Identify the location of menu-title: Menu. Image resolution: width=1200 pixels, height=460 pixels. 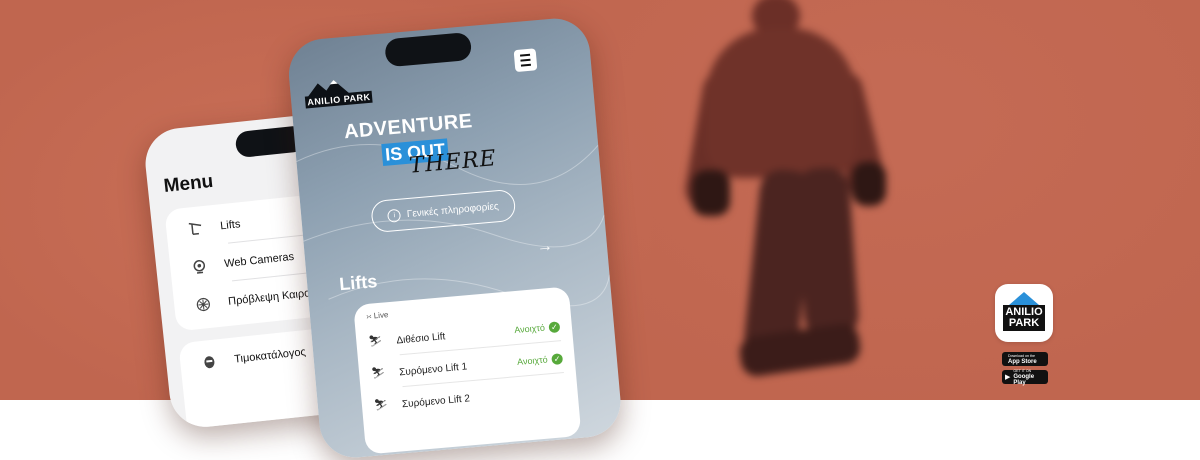
(188, 183).